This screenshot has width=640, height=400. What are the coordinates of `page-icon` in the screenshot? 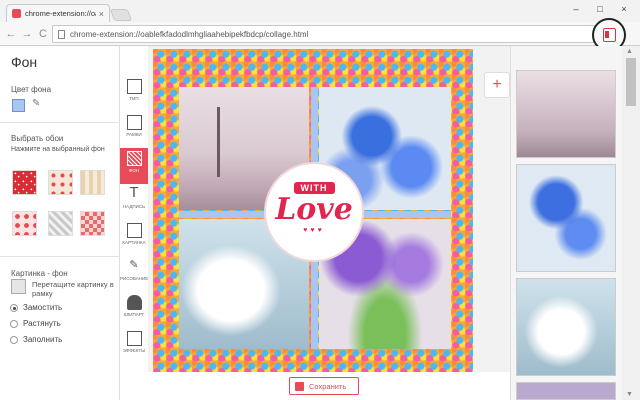 It's located at (61, 34).